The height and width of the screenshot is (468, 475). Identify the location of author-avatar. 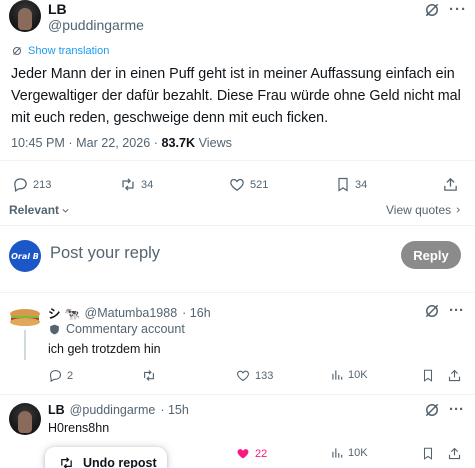
(25, 16).